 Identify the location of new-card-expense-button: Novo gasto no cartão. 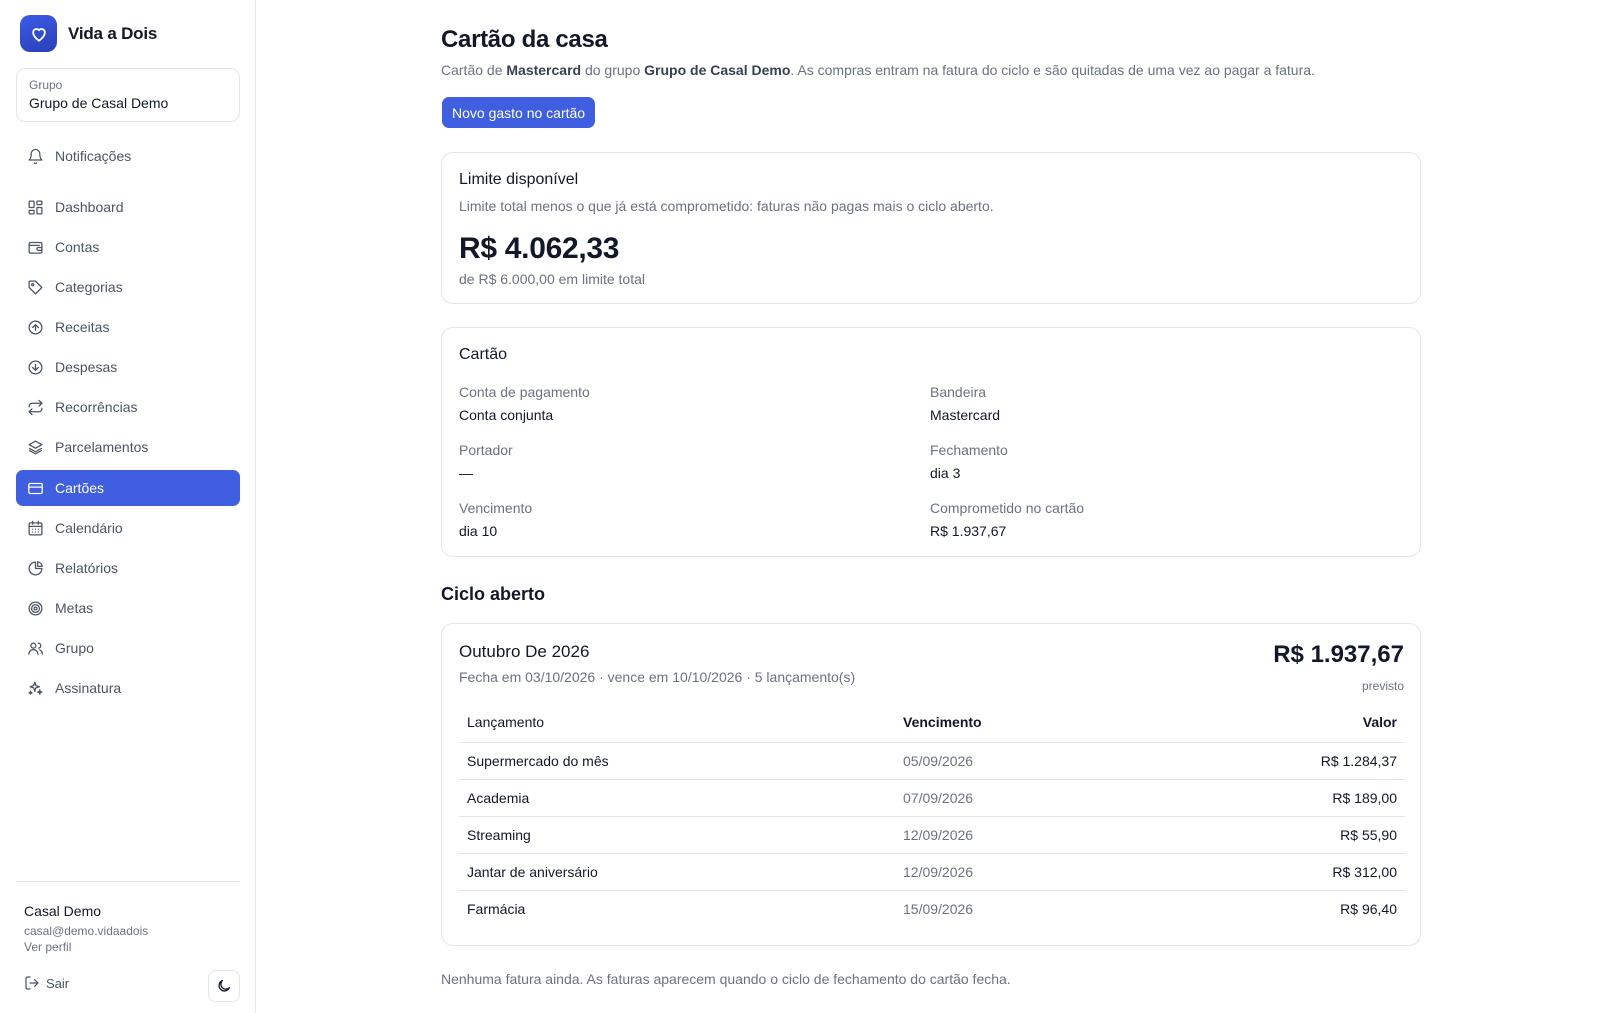
(519, 112).